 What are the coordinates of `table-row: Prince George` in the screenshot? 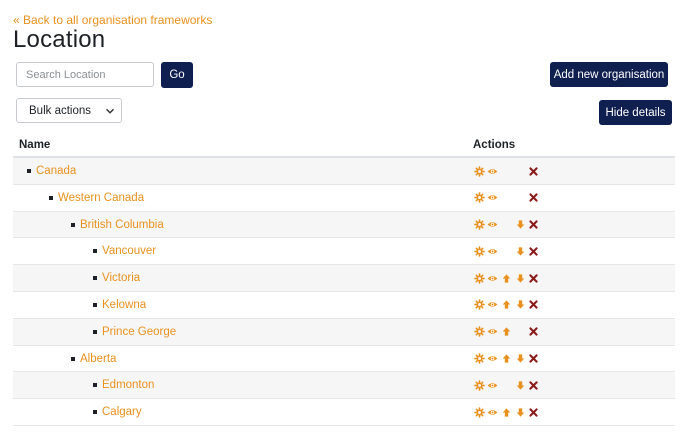 It's located at (344, 332).